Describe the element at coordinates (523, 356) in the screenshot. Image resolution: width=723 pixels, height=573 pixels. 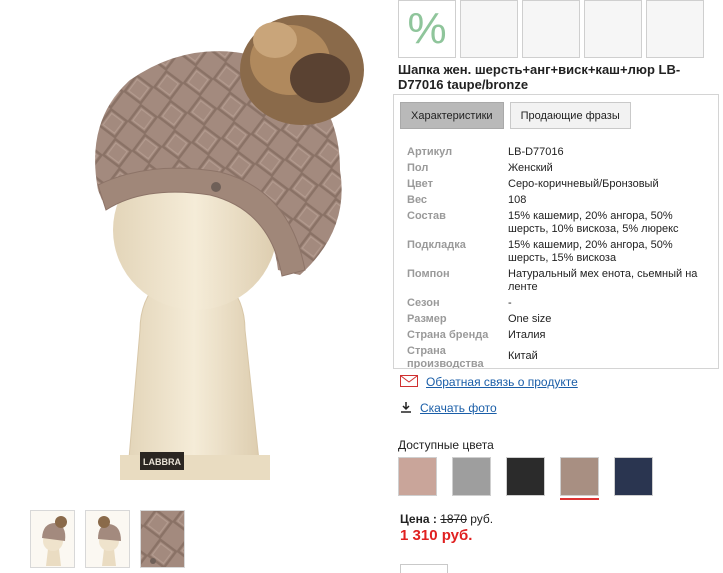
I see `spec-value: Китай` at that location.